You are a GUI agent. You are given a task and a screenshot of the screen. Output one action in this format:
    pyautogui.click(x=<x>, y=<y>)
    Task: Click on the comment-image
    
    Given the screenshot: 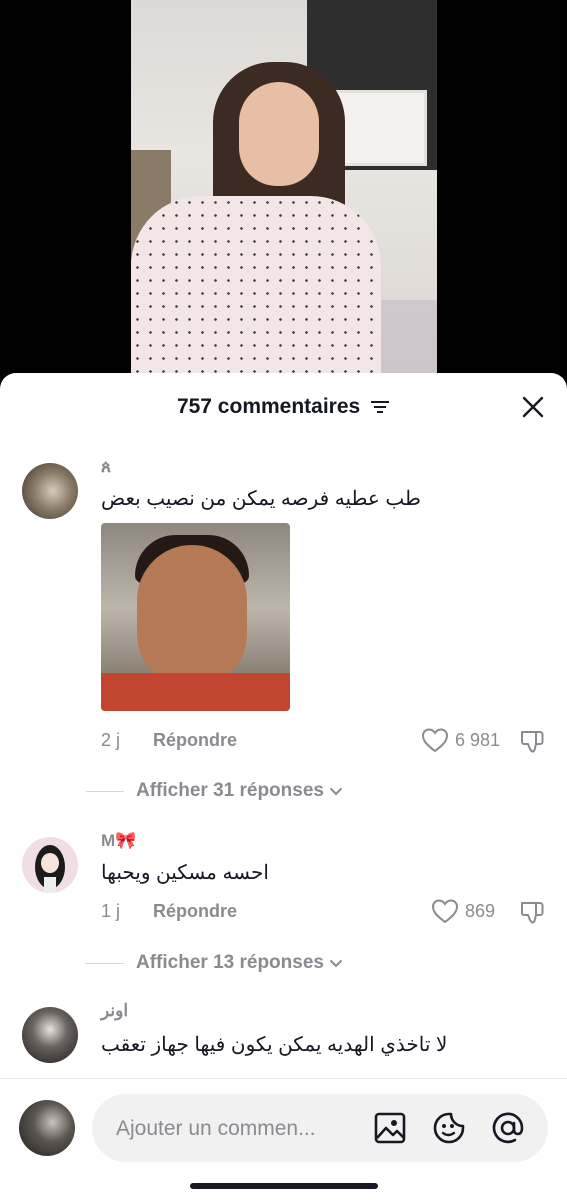 What is the action you would take?
    pyautogui.click(x=195, y=617)
    